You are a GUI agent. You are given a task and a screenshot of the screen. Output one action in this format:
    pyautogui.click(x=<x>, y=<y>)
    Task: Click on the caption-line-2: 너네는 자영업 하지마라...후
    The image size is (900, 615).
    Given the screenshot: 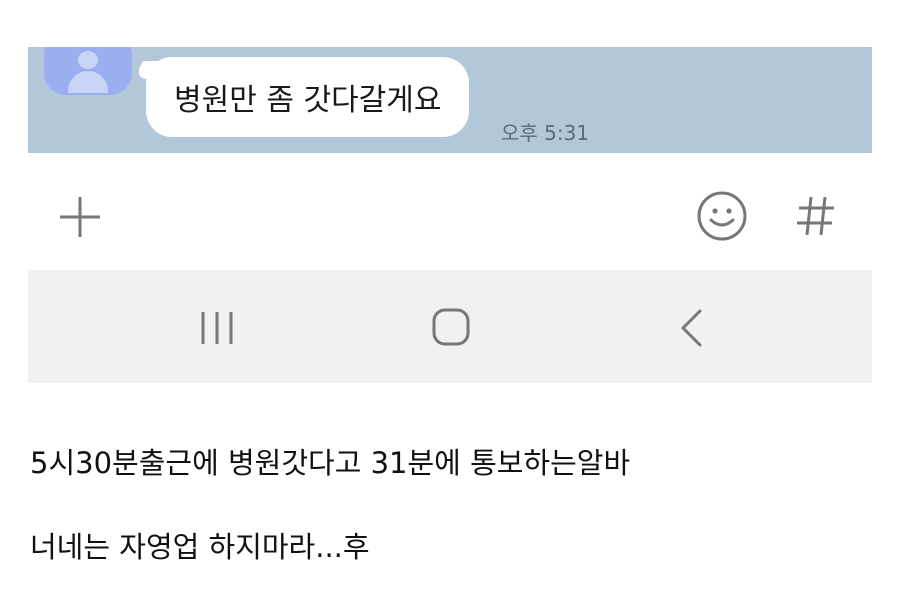 What is the action you would take?
    pyautogui.click(x=200, y=547)
    